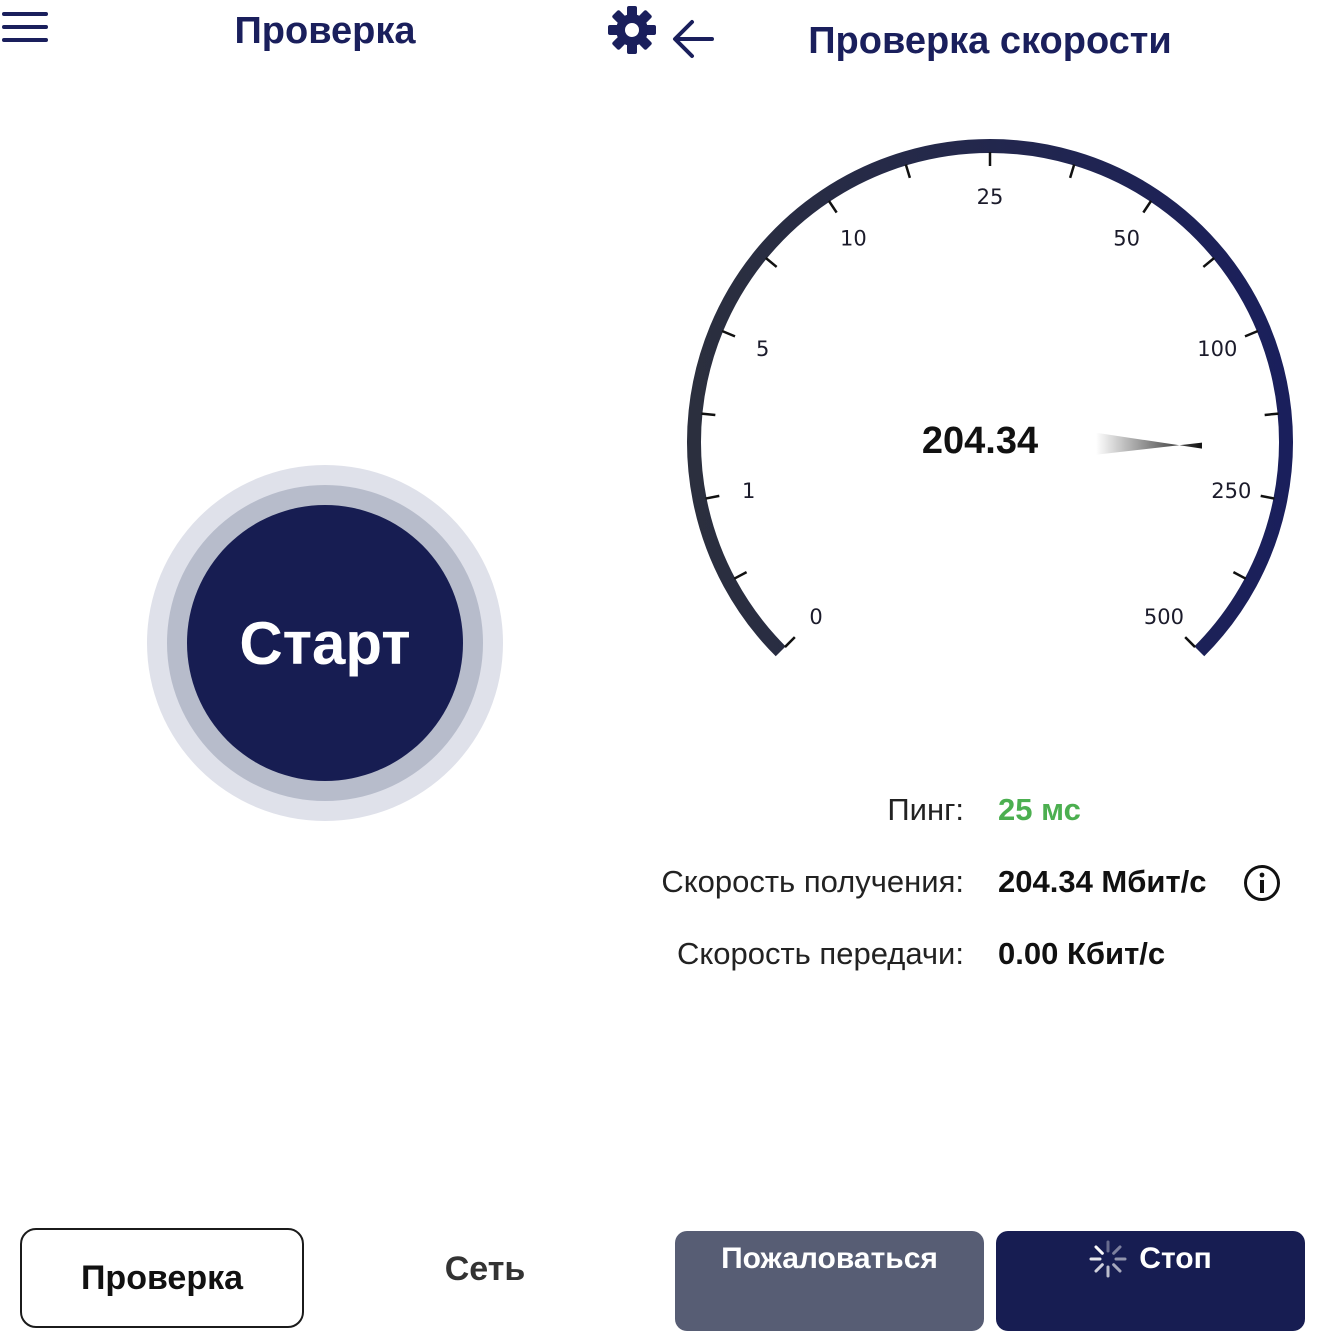 The height and width of the screenshot is (1331, 1320). Describe the element at coordinates (1175, 1258) in the screenshot. I see `stop-button-label: Стоп` at that location.